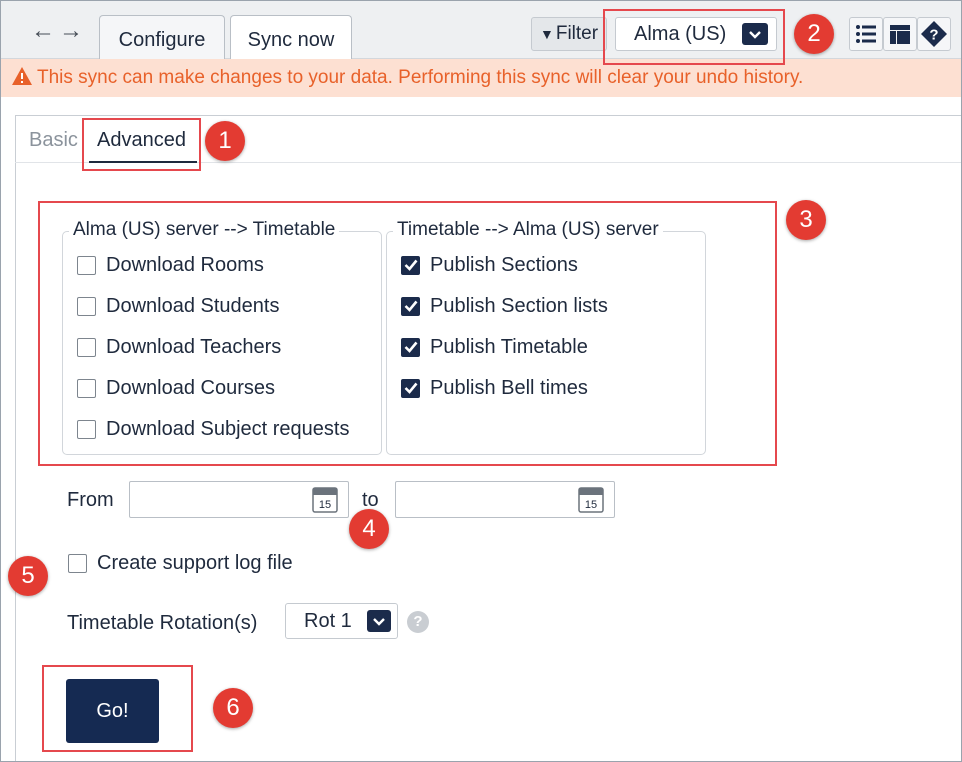 This screenshot has height=762, width=962. What do you see at coordinates (577, 33) in the screenshot?
I see `filter-label: Filter` at bounding box center [577, 33].